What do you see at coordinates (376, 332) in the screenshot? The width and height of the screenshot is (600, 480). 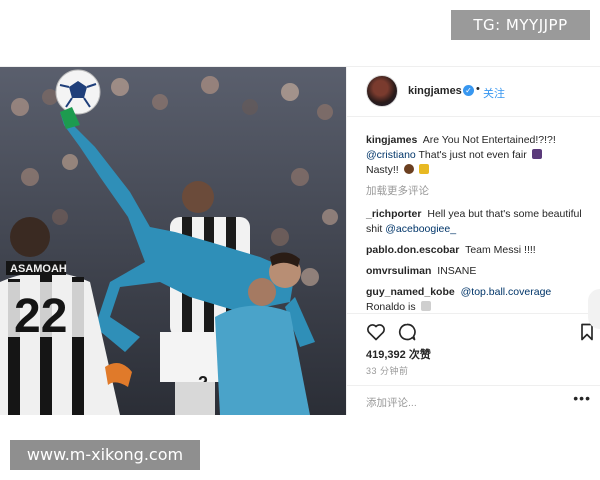 I see `heart-icon` at bounding box center [376, 332].